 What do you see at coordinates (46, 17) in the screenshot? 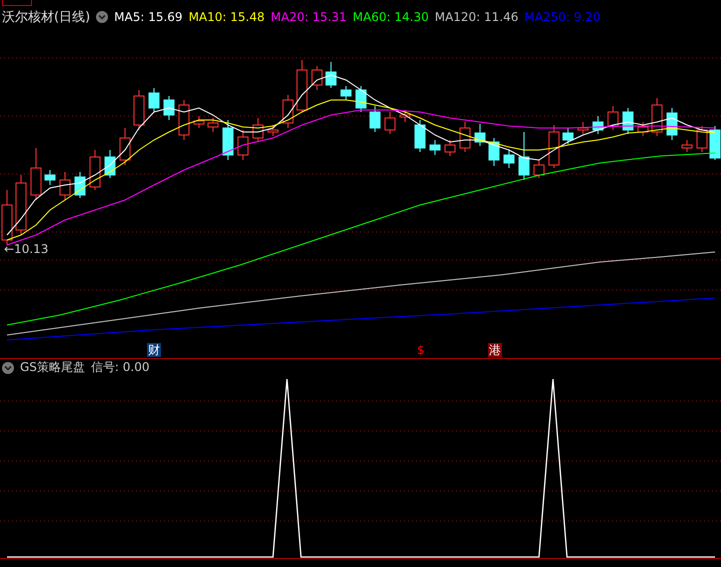
I see `stock-title: 沃尔核材(日线)` at bounding box center [46, 17].